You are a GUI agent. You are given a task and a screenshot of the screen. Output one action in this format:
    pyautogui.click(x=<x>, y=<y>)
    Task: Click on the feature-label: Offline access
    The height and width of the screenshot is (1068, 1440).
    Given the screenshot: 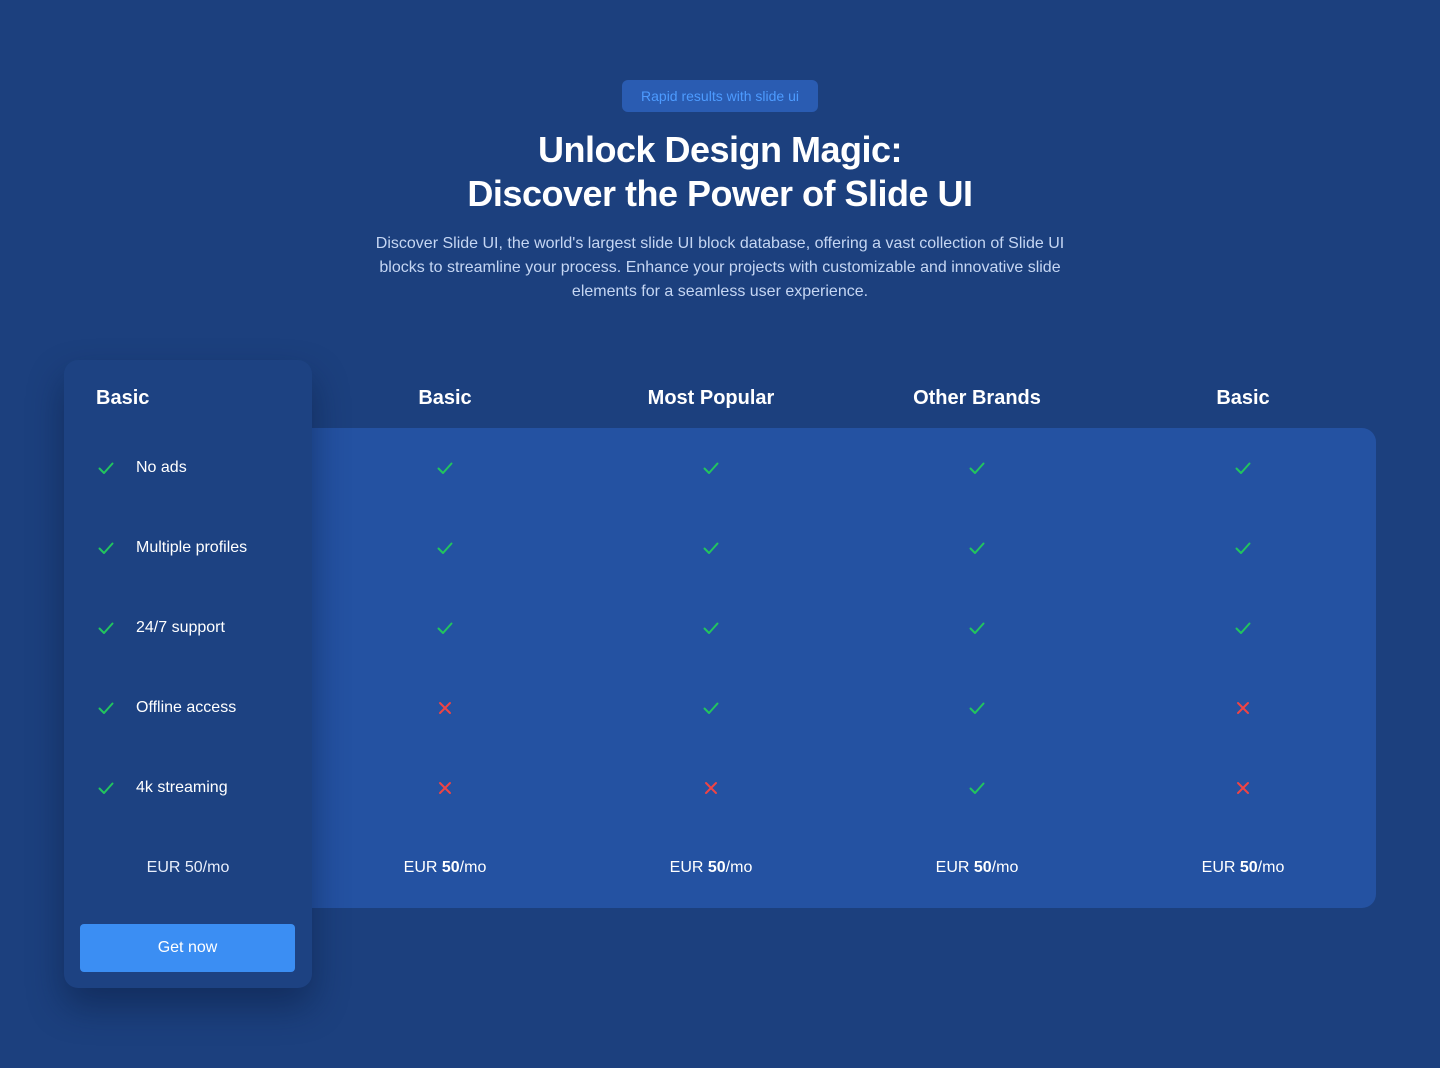 What is the action you would take?
    pyautogui.click(x=186, y=707)
    